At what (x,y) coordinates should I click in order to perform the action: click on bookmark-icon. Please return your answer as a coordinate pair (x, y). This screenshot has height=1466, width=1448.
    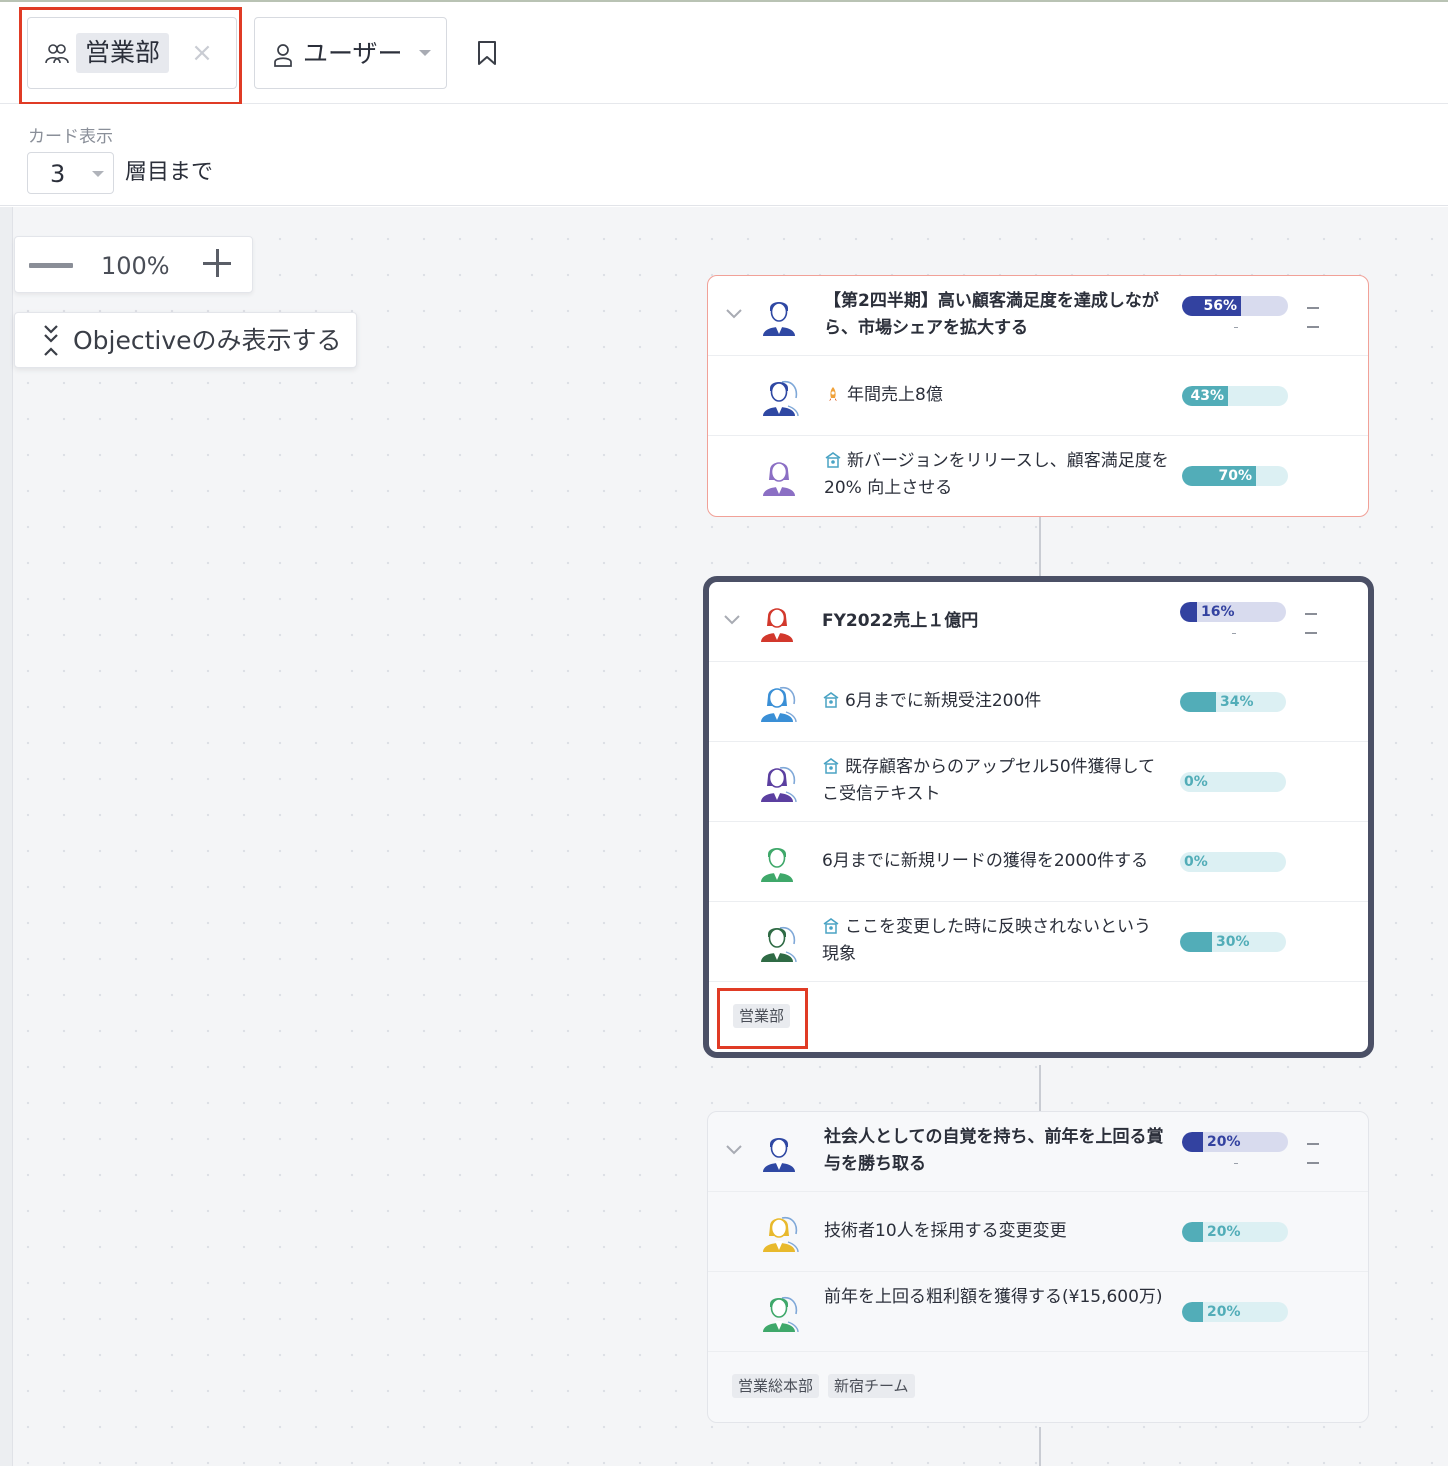
    Looking at the image, I should click on (487, 53).